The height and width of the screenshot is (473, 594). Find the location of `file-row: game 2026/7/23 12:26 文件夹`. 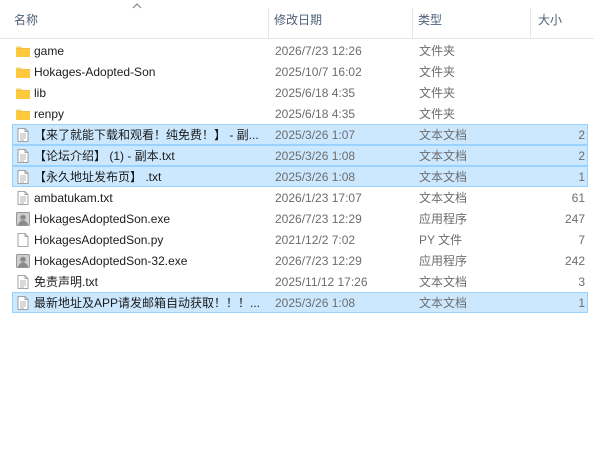

file-row: game 2026/7/23 12:26 文件夹 is located at coordinates (300, 50).